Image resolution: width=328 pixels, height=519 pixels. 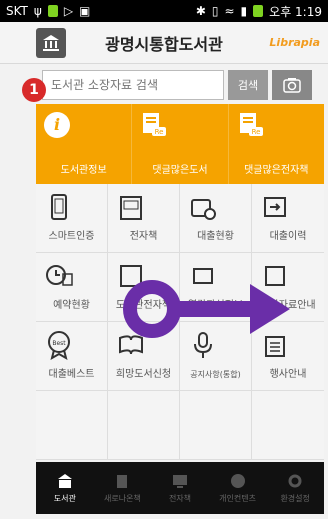 What do you see at coordinates (131, 208) in the screenshot?
I see `ebook-icon` at bounding box center [131, 208].